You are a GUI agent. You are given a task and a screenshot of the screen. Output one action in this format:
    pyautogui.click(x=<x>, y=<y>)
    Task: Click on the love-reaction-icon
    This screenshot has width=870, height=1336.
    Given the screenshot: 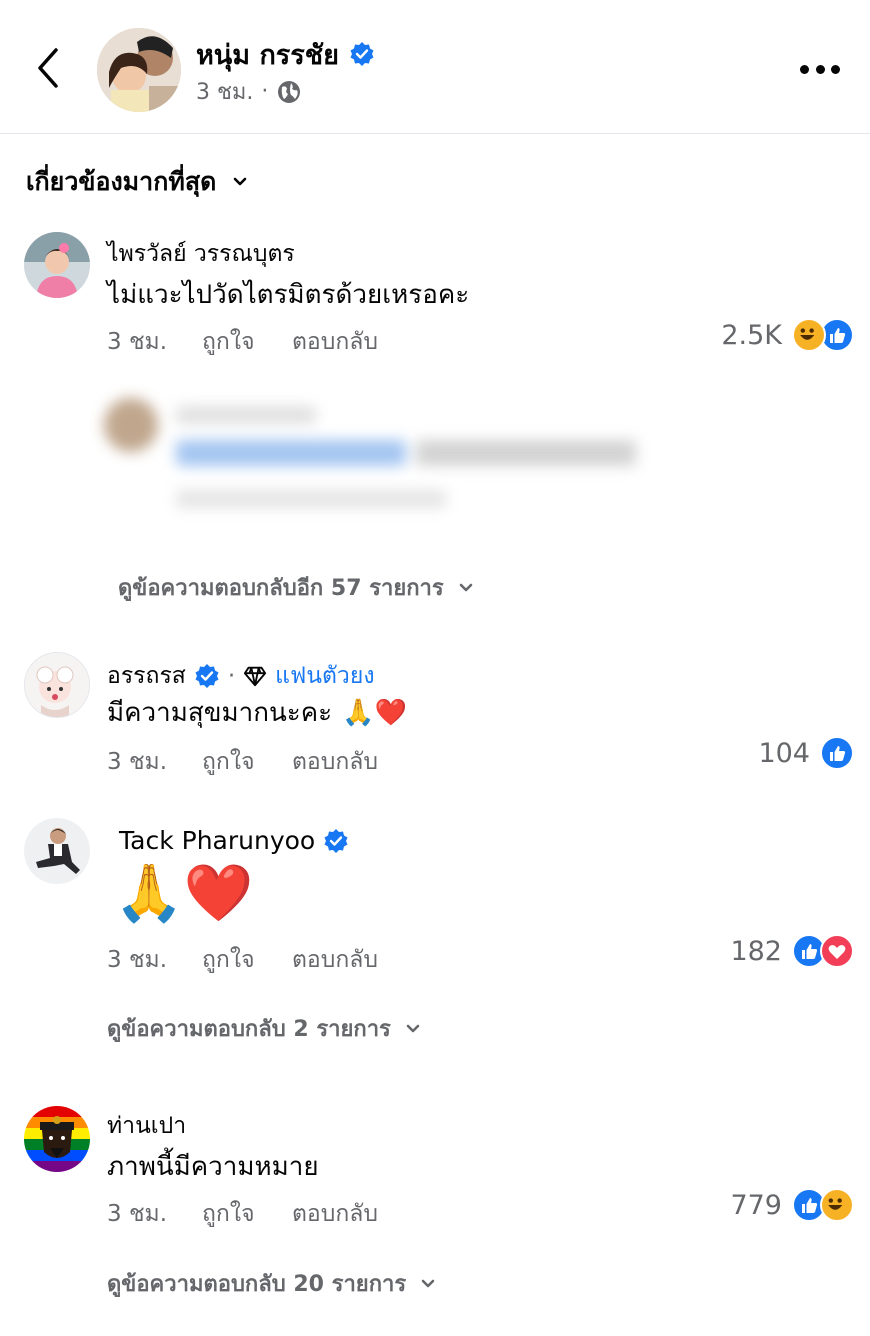 What is the action you would take?
    pyautogui.click(x=837, y=951)
    